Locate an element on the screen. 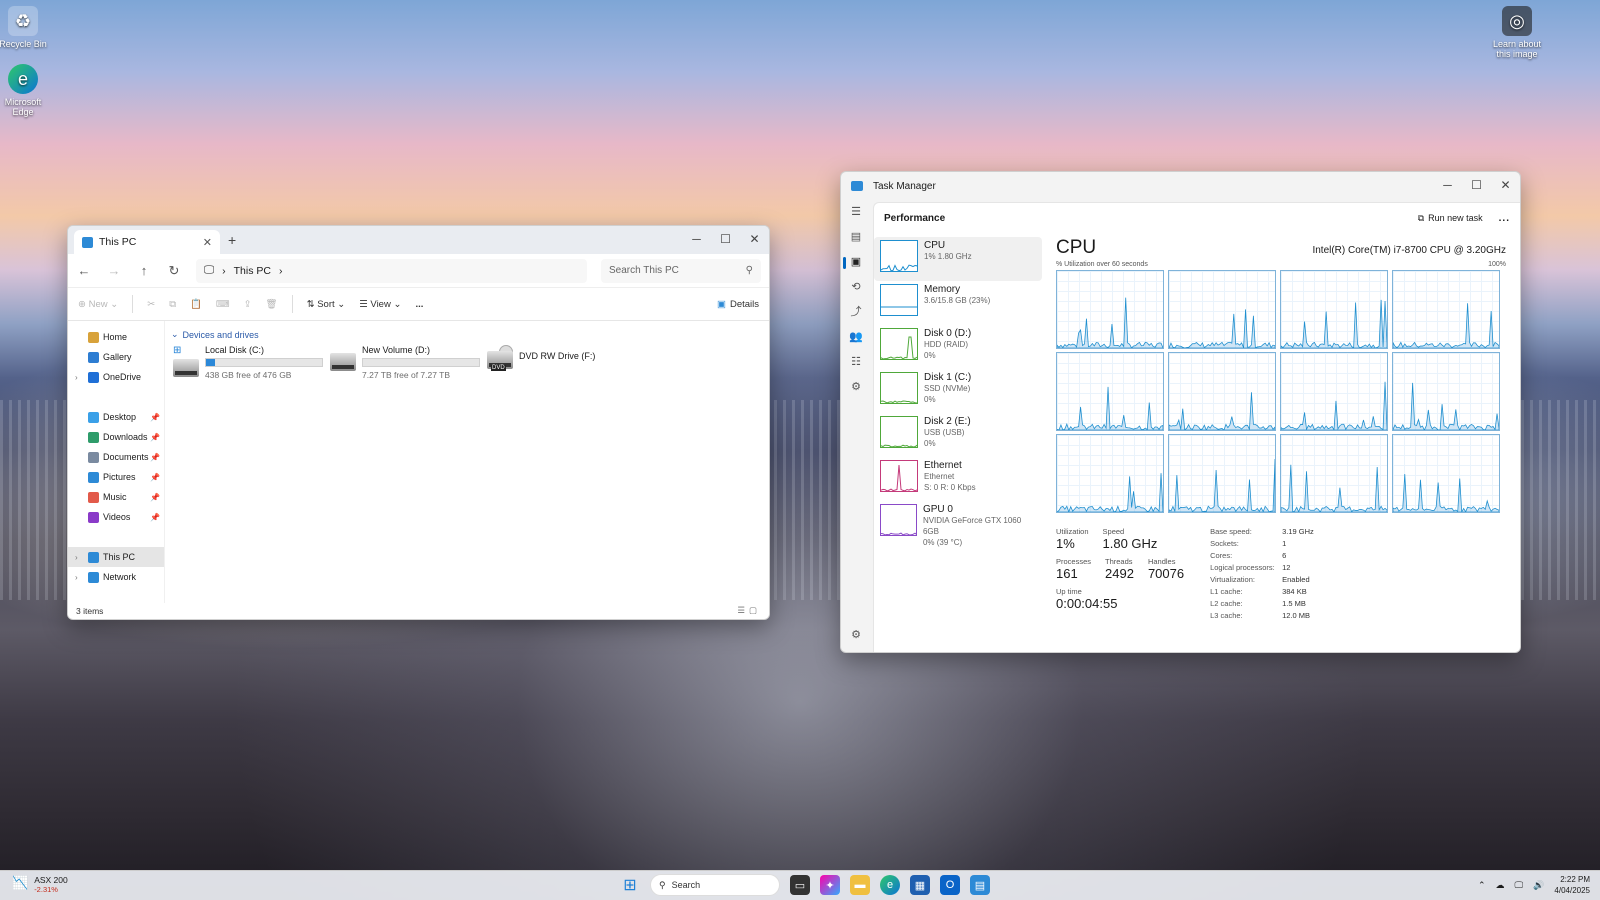 The width and height of the screenshot is (1600, 900). resource-item-cpu: CPU 1% 1.80 GHz is located at coordinates (958, 259).